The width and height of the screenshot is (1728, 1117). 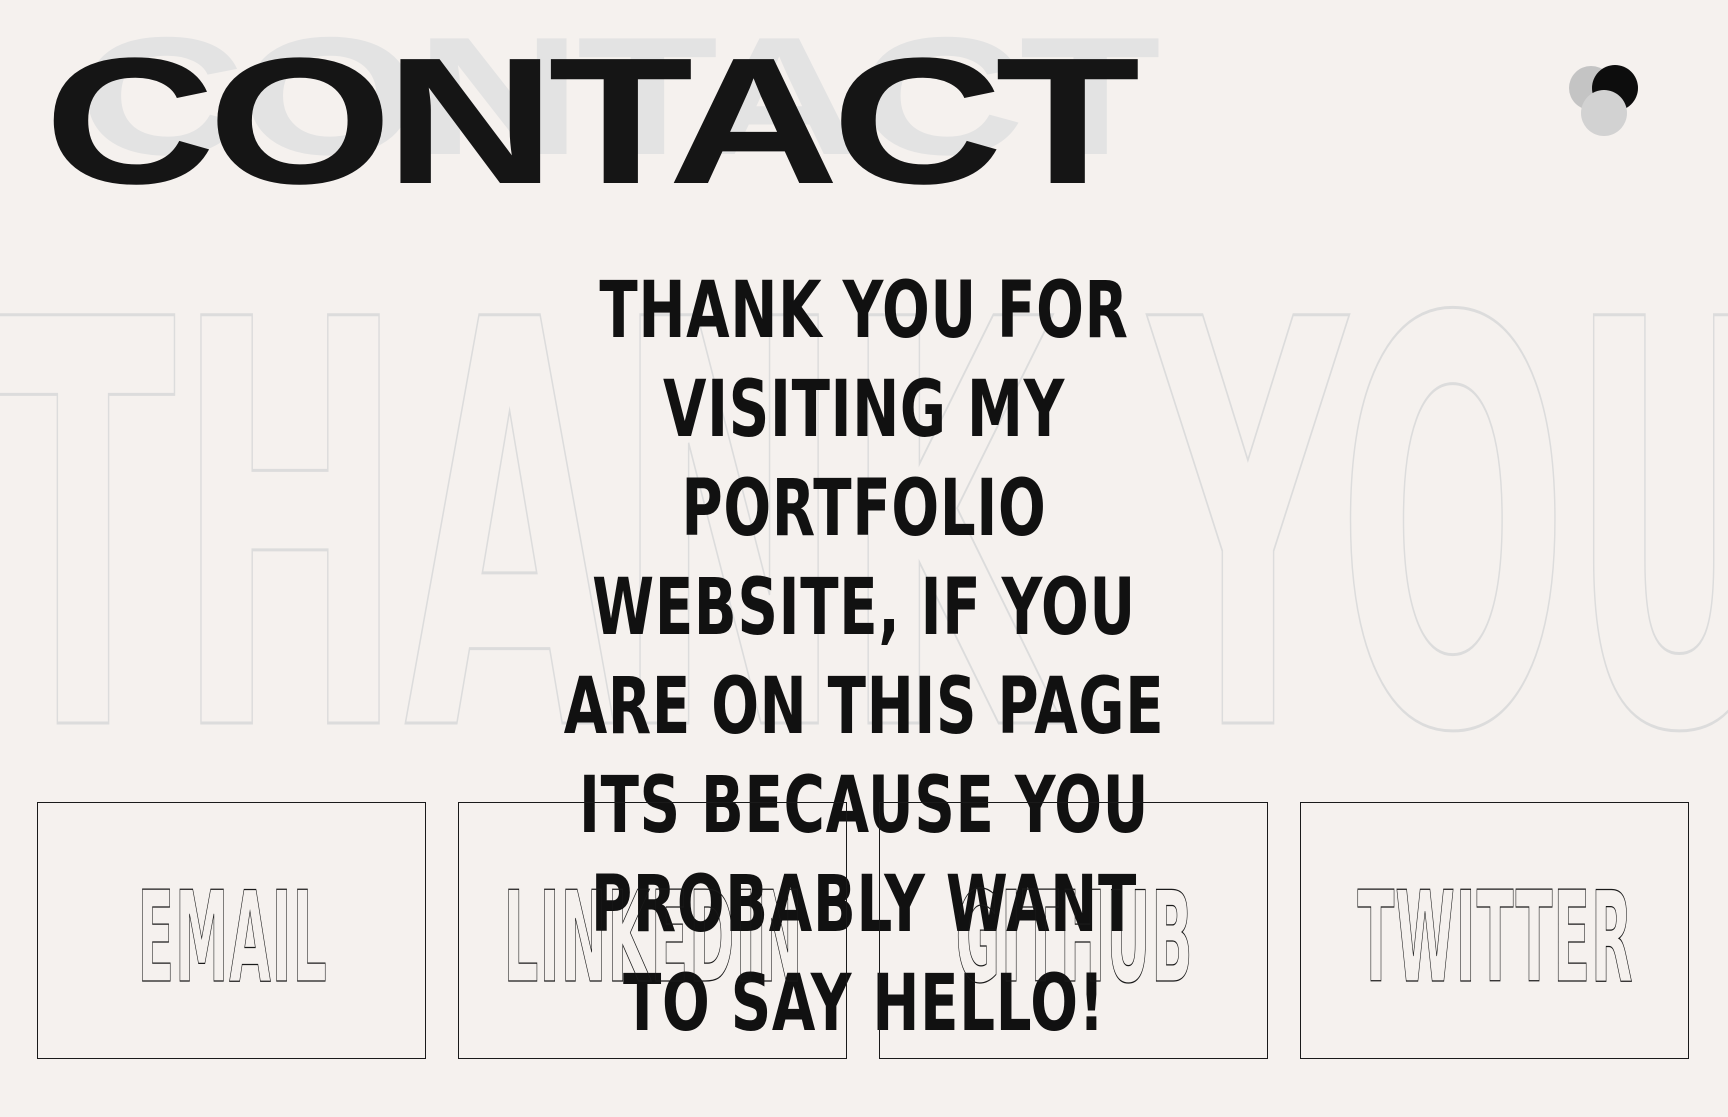 What do you see at coordinates (233, 937) in the screenshot?
I see `email-link-label: EMAIL` at bounding box center [233, 937].